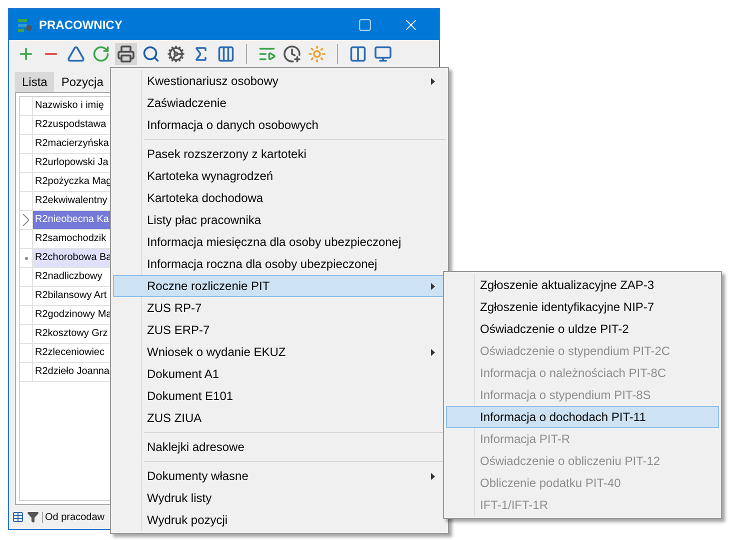 The image size is (729, 540). I want to click on menu-item: Informacja o dochodach PIT-11, so click(582, 417).